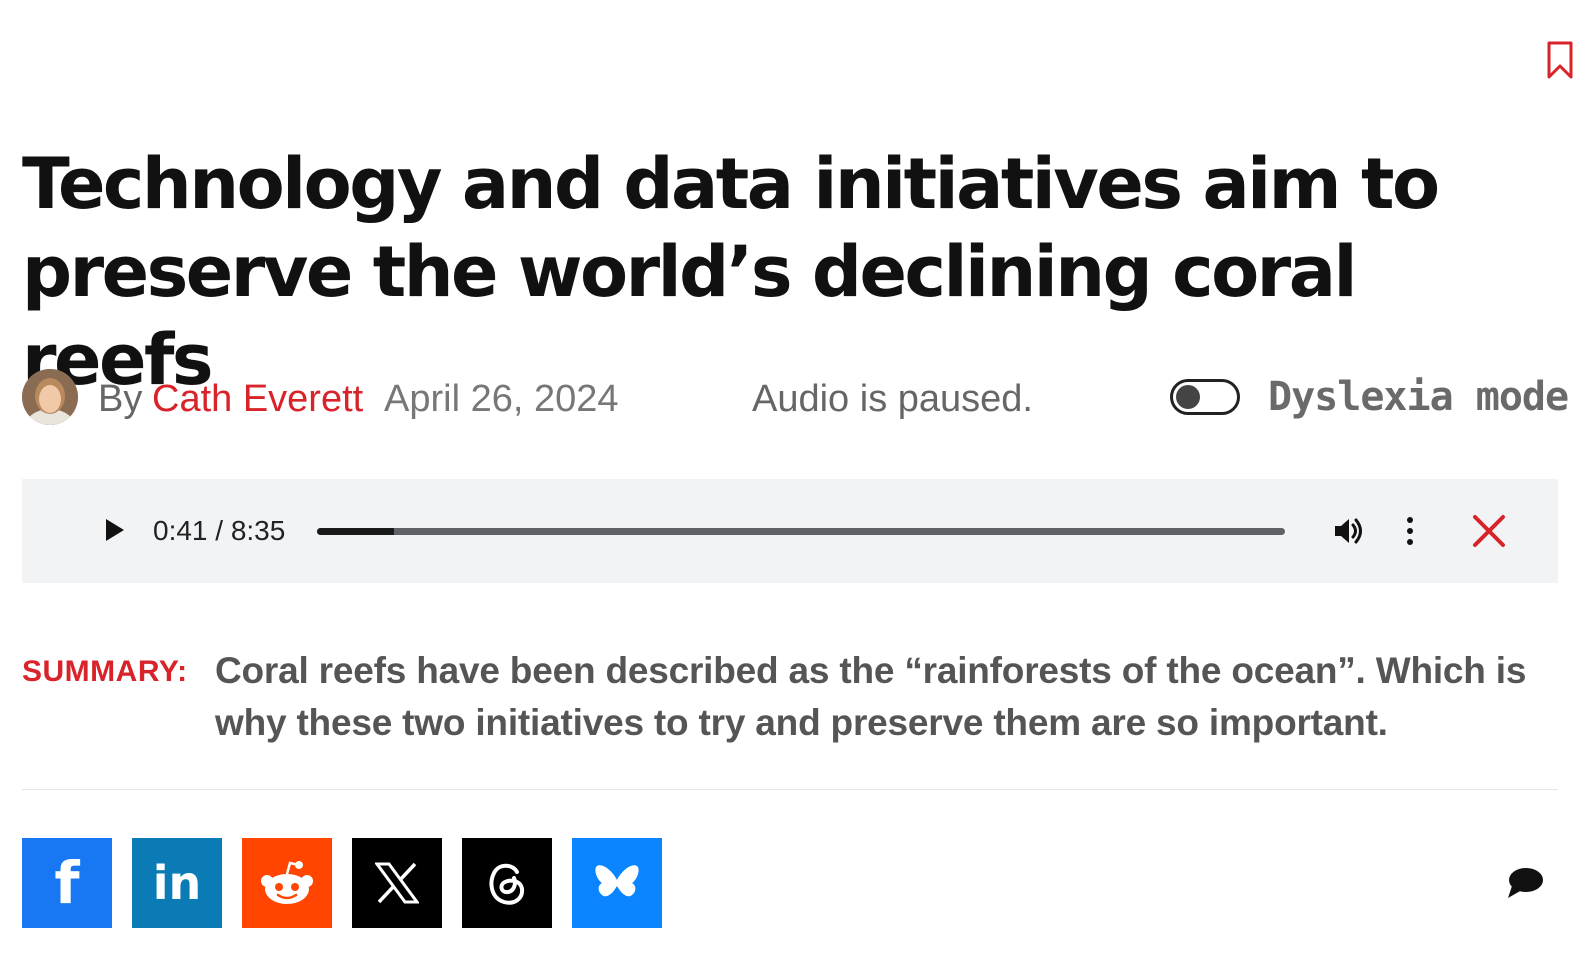 The height and width of the screenshot is (968, 1594). I want to click on summary-label: SUMMARY:, so click(105, 671).